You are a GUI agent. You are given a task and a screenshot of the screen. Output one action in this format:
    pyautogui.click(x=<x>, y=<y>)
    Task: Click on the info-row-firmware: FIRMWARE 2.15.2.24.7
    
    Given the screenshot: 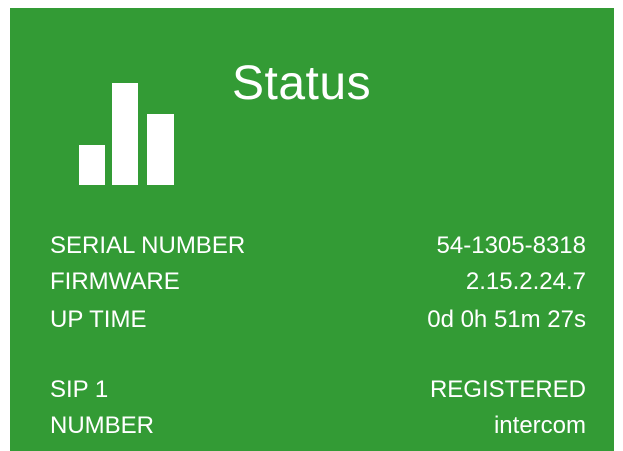 What is the action you would take?
    pyautogui.click(x=318, y=282)
    